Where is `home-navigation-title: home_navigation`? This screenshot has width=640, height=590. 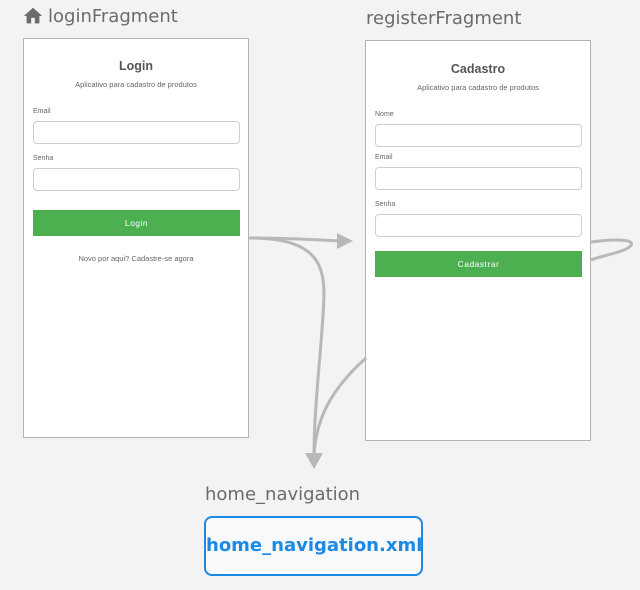
home-navigation-title: home_navigation is located at coordinates (282, 494).